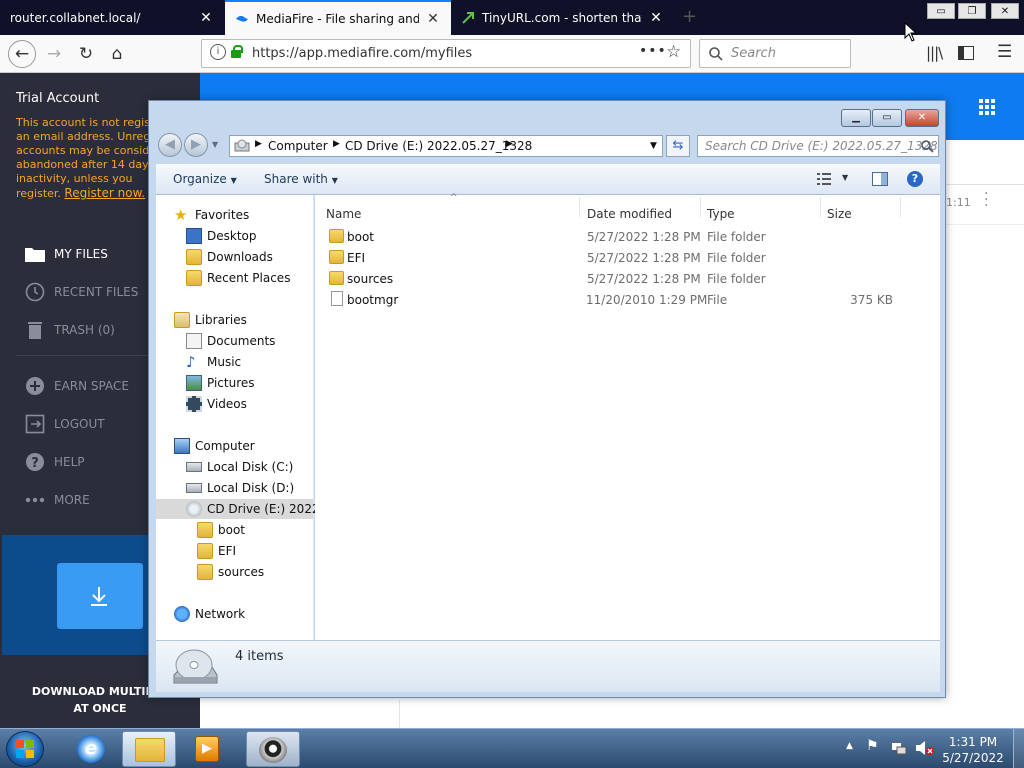  What do you see at coordinates (209, 614) in the screenshot?
I see `tree-network: Network` at bounding box center [209, 614].